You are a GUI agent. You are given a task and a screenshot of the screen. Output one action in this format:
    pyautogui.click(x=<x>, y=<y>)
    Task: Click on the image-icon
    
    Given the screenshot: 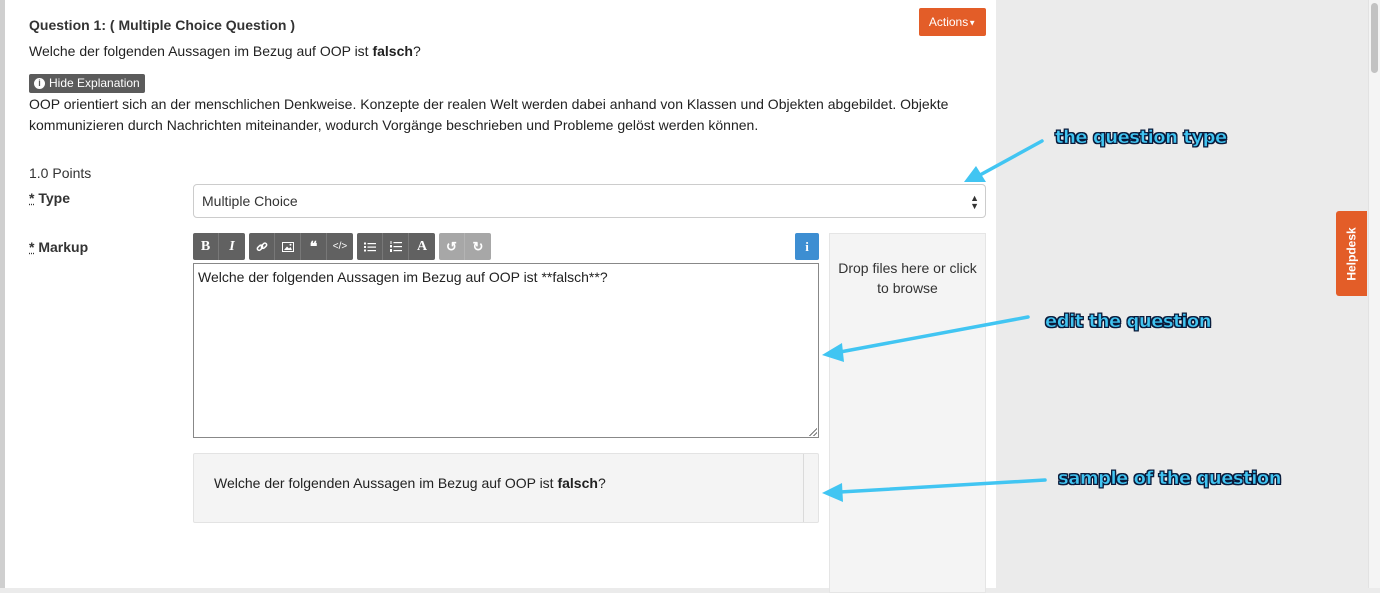 What is the action you would take?
    pyautogui.click(x=287, y=246)
    